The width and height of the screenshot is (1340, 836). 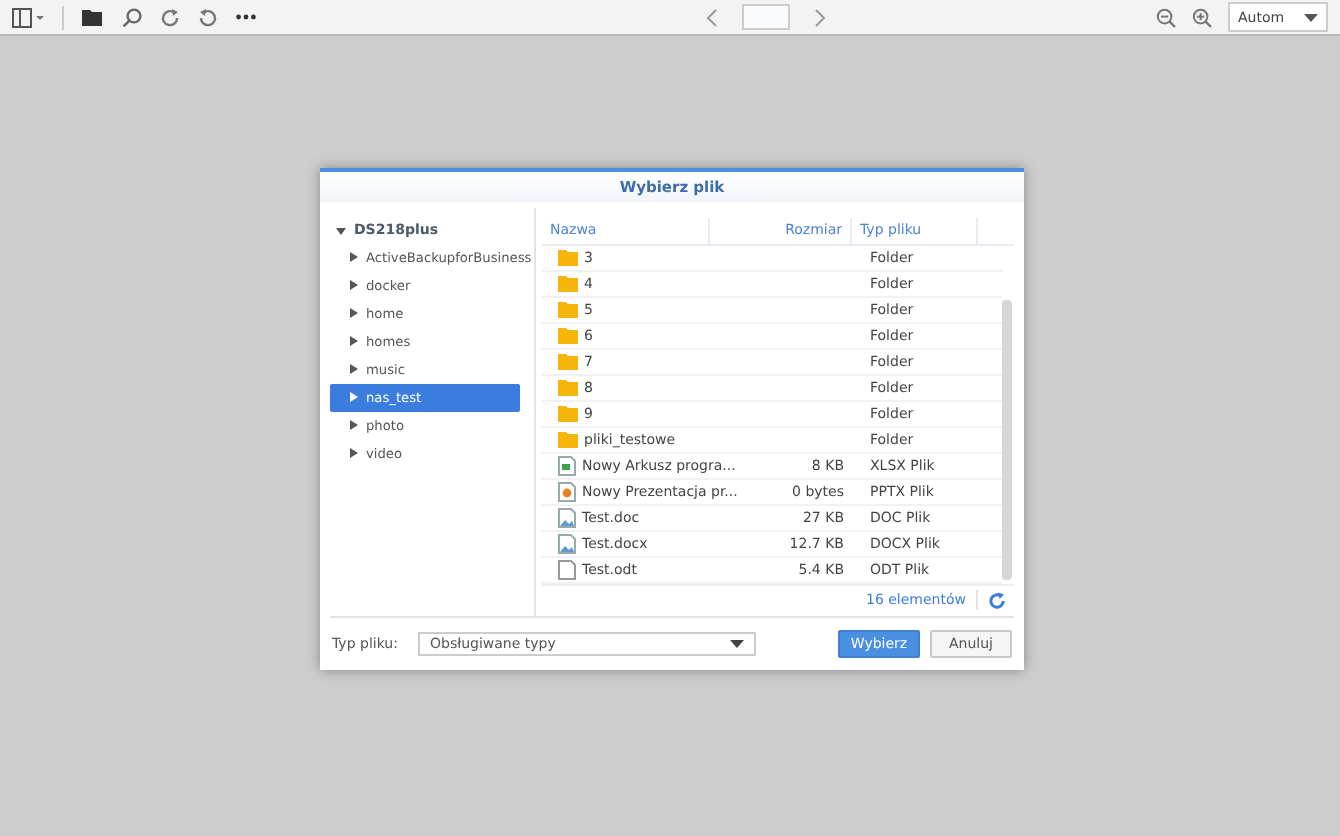 What do you see at coordinates (567, 491) in the screenshot?
I see `presentation-file-icon` at bounding box center [567, 491].